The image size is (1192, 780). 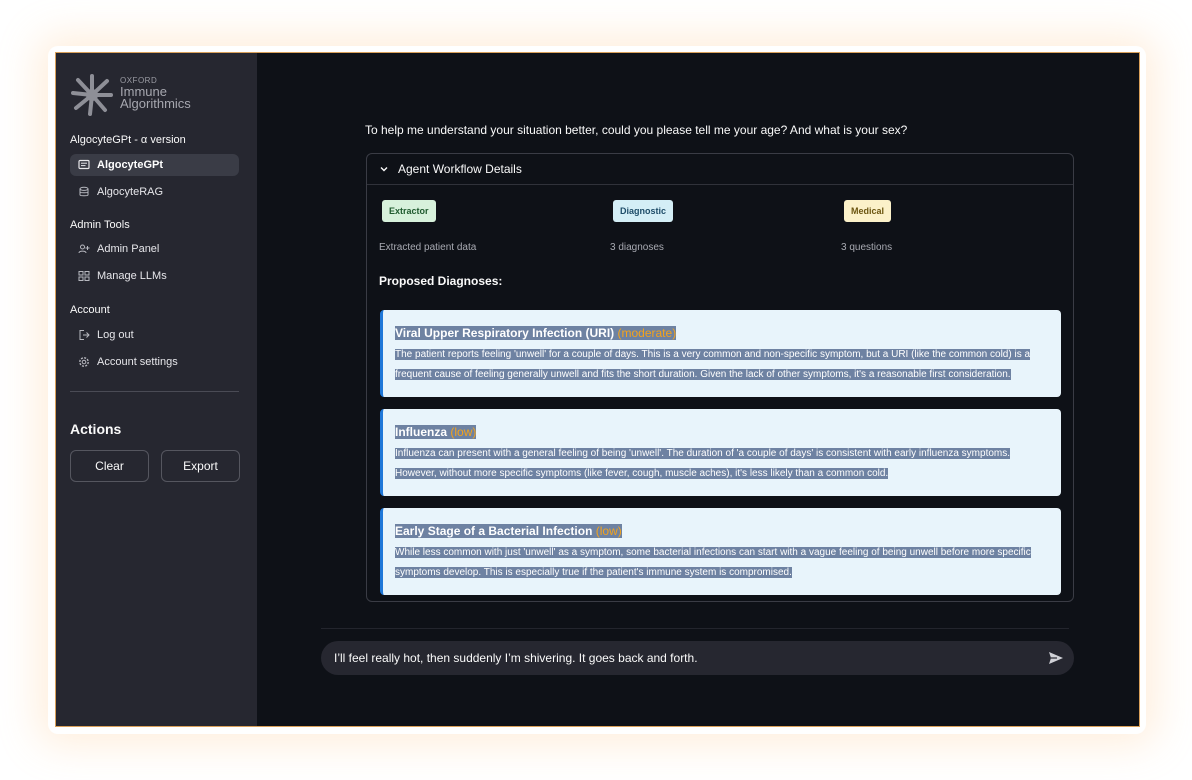 What do you see at coordinates (441, 281) in the screenshot?
I see `proposed-diagnoses-heading: Proposed Diagnoses:` at bounding box center [441, 281].